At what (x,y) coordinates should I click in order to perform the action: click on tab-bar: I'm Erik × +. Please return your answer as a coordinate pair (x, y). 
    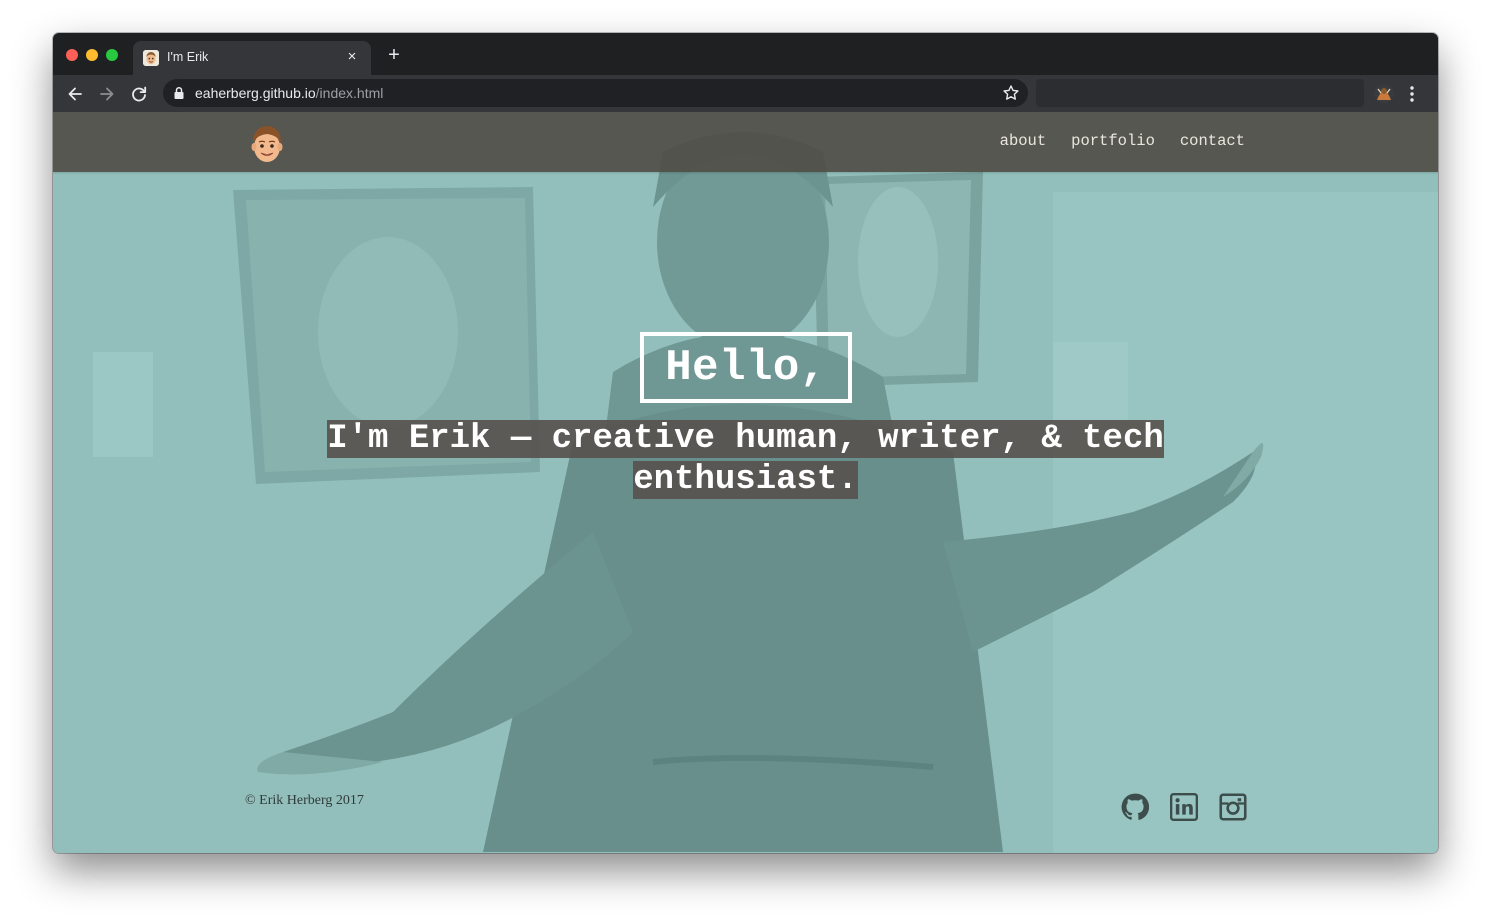
    Looking at the image, I should click on (745, 54).